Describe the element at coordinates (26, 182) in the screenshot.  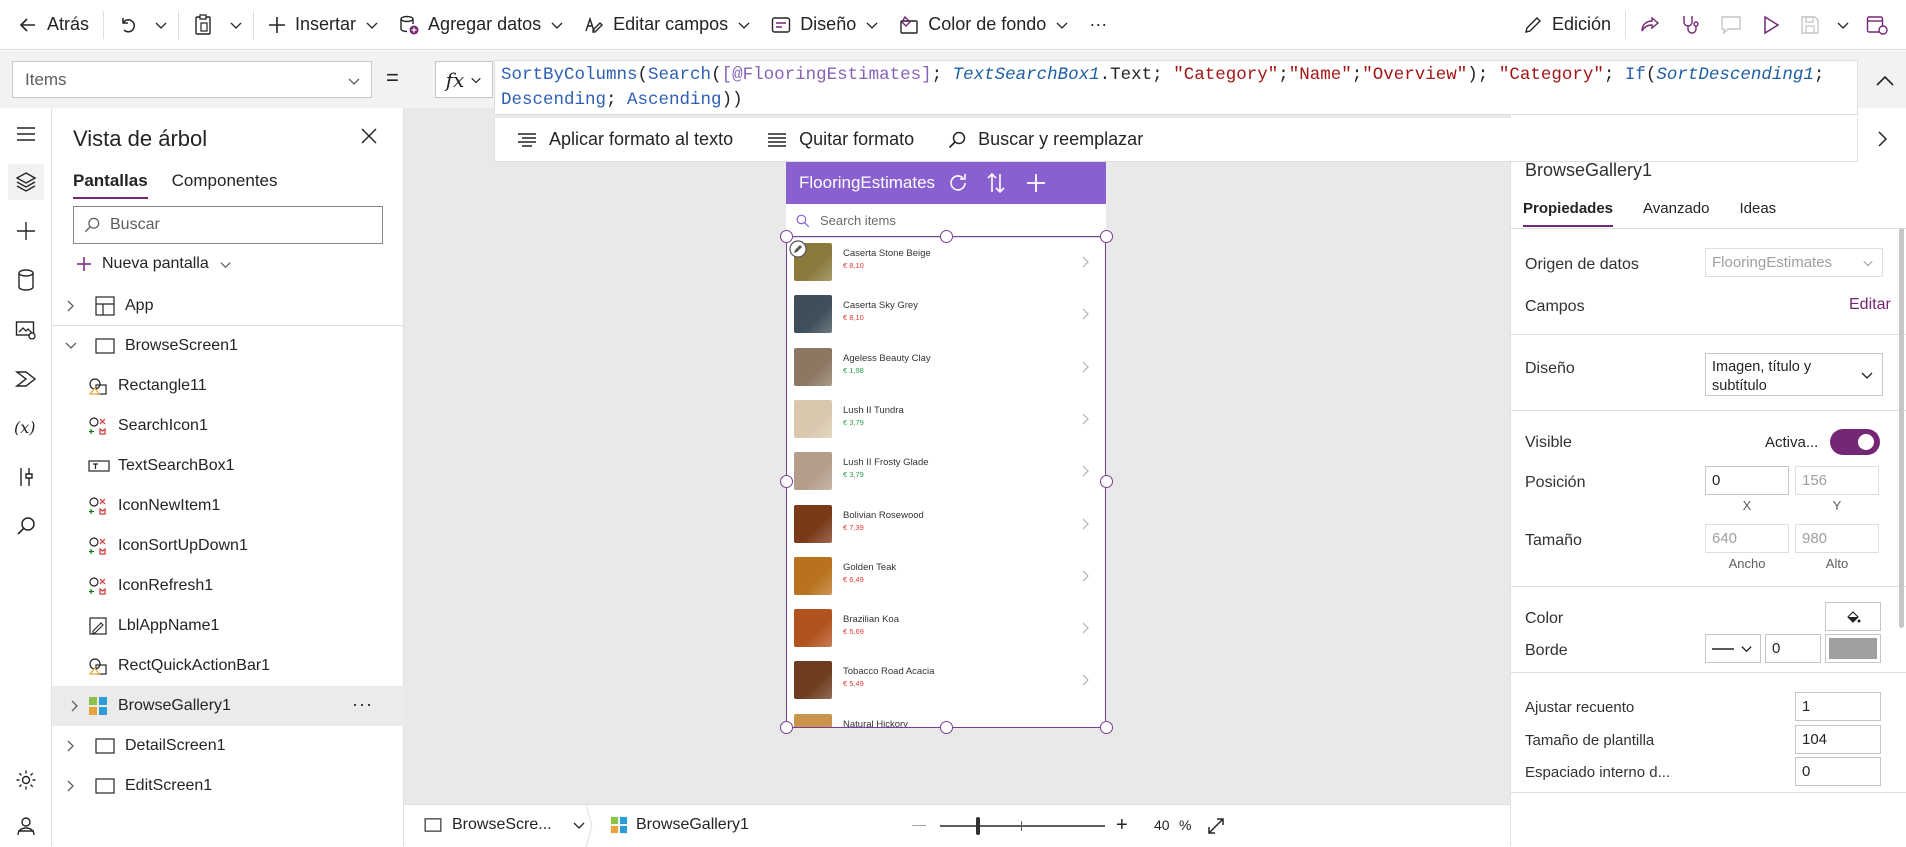
I see `tree-view-button` at that location.